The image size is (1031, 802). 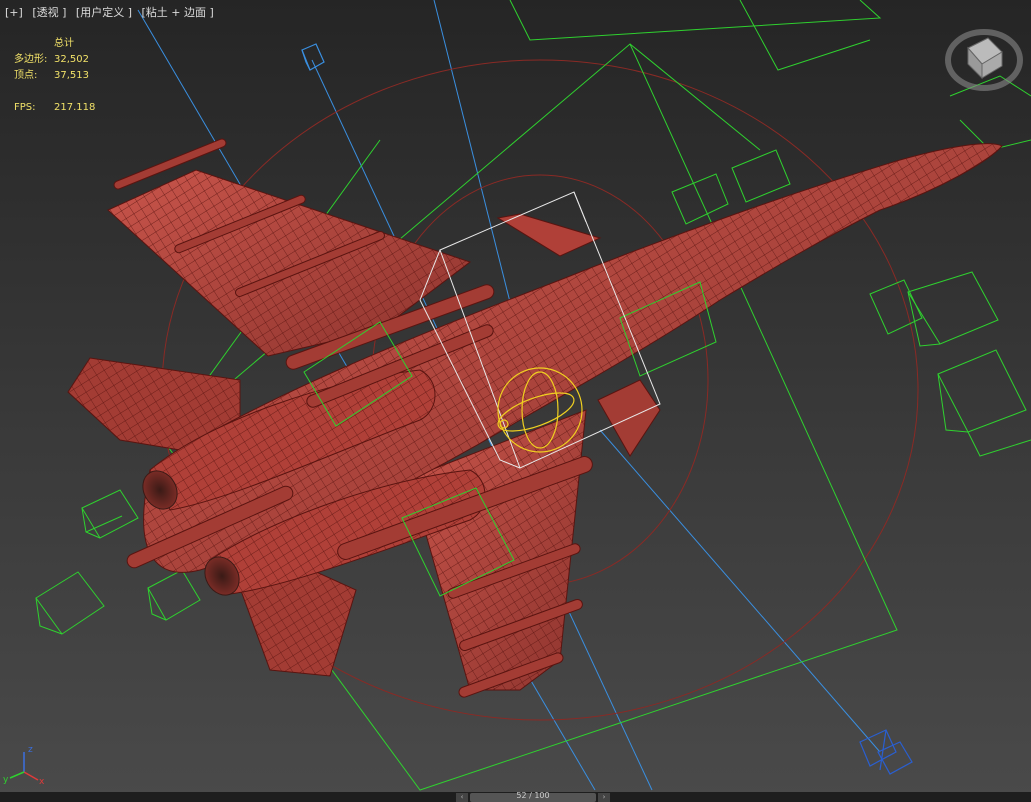 What do you see at coordinates (30, 750) in the screenshot?
I see `axis-z-label: z` at bounding box center [30, 750].